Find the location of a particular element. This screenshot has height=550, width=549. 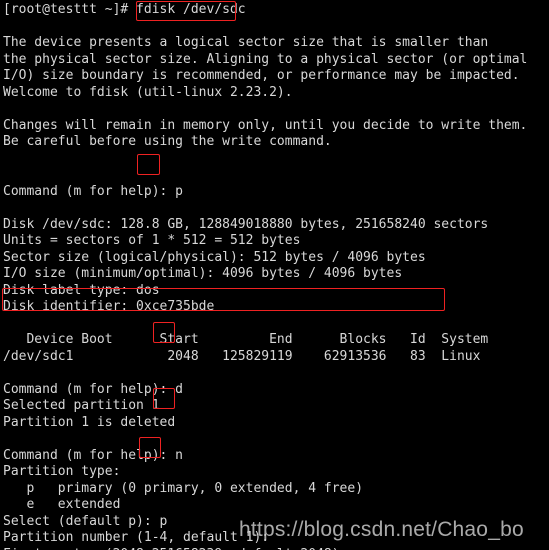

terminal-line-identifier: Disk identifier: 0xce735bde is located at coordinates (109, 306).